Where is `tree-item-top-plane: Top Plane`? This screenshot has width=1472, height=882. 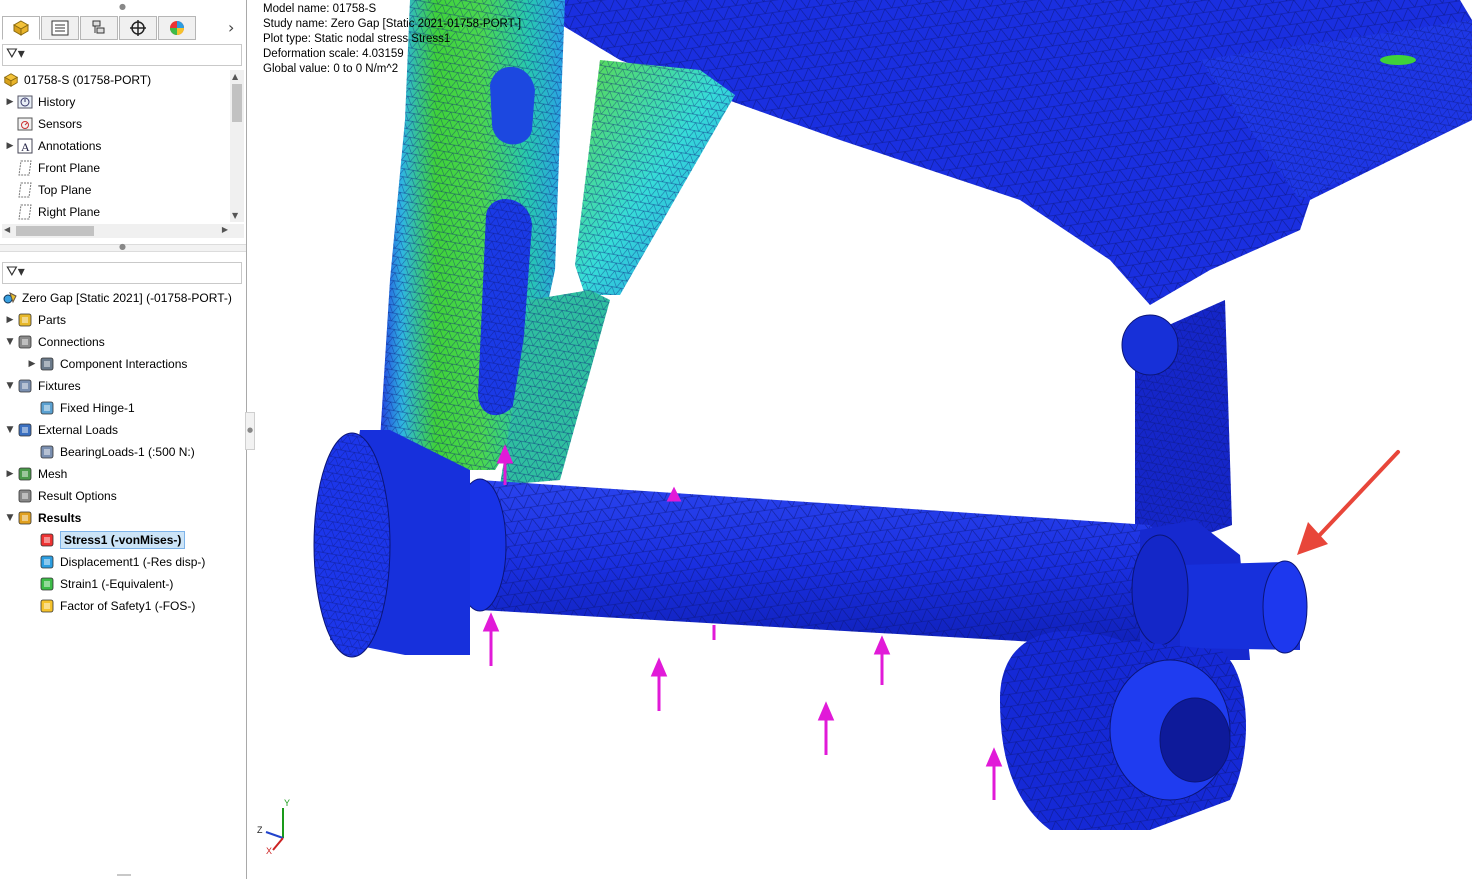
tree-item-top-plane: Top Plane is located at coordinates (47, 190).